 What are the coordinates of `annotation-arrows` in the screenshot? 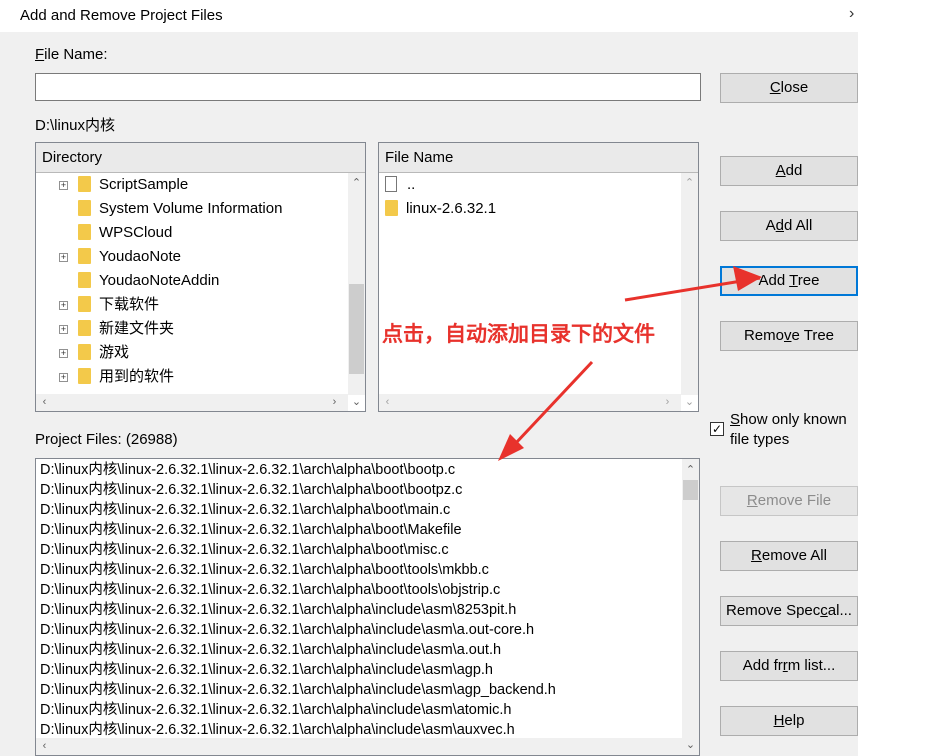 It's located at (630, 363).